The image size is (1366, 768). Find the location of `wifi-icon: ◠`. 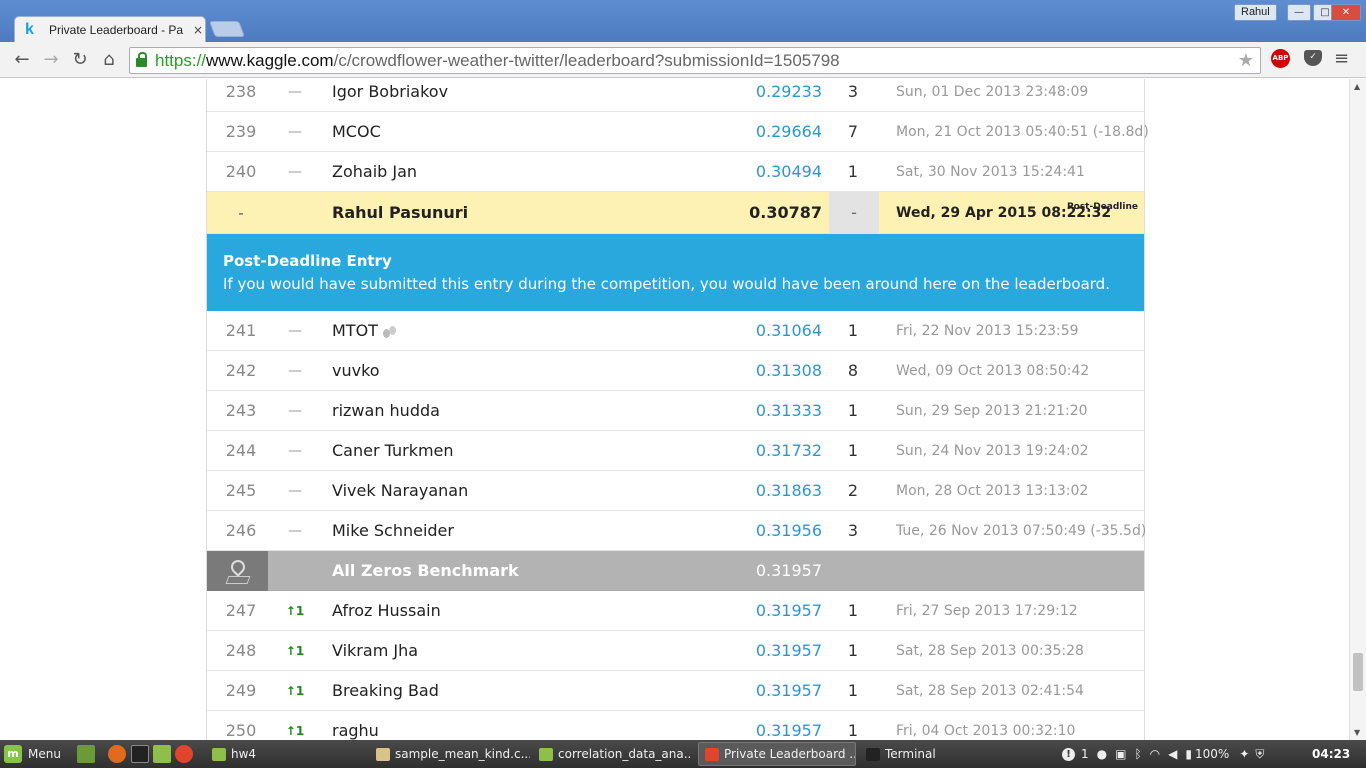

wifi-icon: ◠ is located at coordinates (1155, 754).